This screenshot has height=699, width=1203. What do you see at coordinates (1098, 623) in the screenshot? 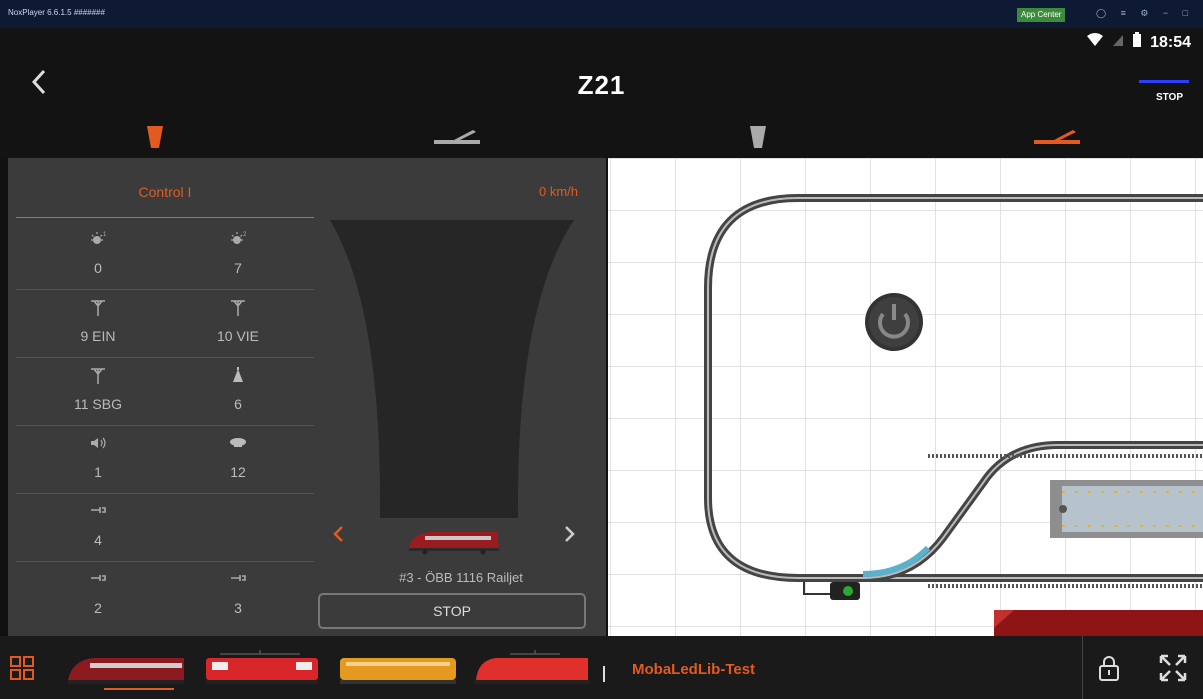
I see `building-block` at bounding box center [1098, 623].